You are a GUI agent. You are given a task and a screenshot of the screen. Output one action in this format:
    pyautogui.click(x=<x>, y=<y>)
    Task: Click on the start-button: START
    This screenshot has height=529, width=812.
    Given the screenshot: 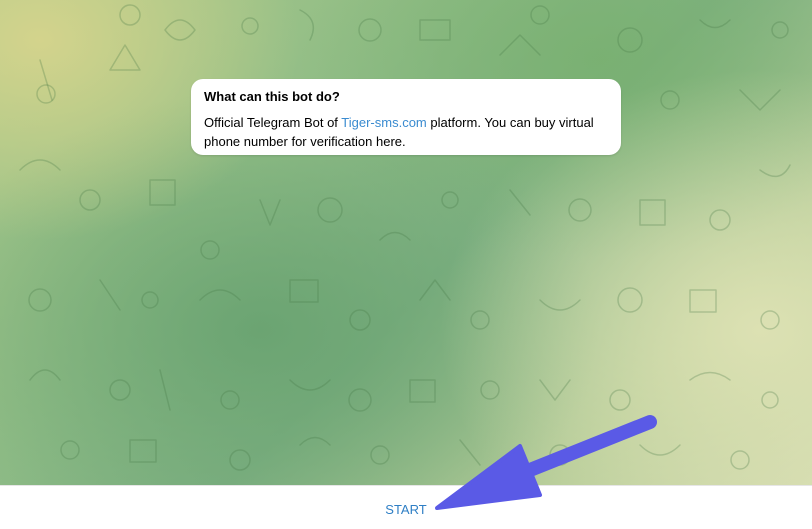 What is the action you would take?
    pyautogui.click(x=406, y=510)
    